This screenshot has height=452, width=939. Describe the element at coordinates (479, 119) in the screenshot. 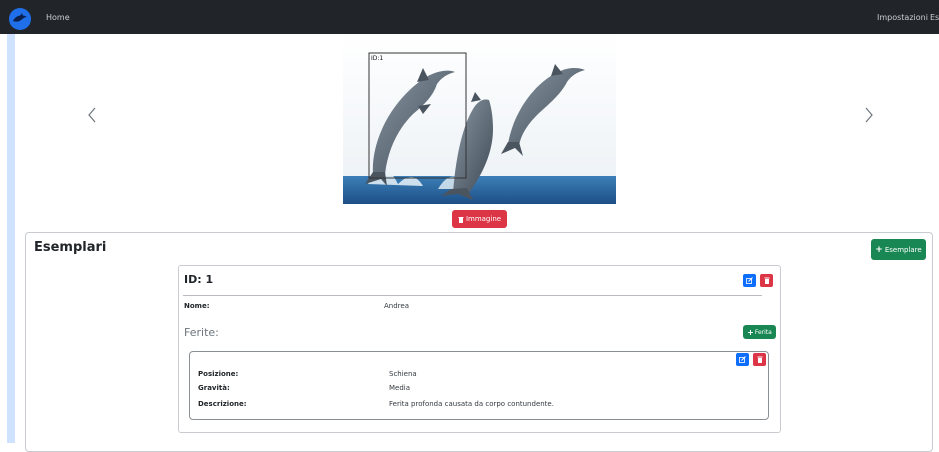

I see `carousel-image: ID:1` at that location.